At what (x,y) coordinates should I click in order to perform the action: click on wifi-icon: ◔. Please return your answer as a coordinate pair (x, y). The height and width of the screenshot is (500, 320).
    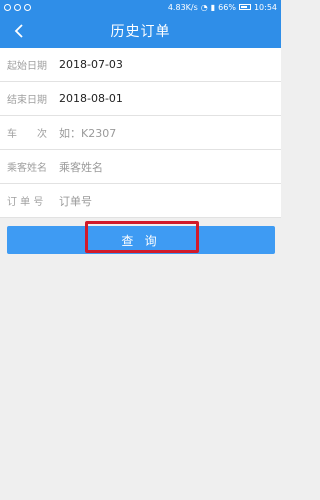
    Looking at the image, I should click on (204, 7).